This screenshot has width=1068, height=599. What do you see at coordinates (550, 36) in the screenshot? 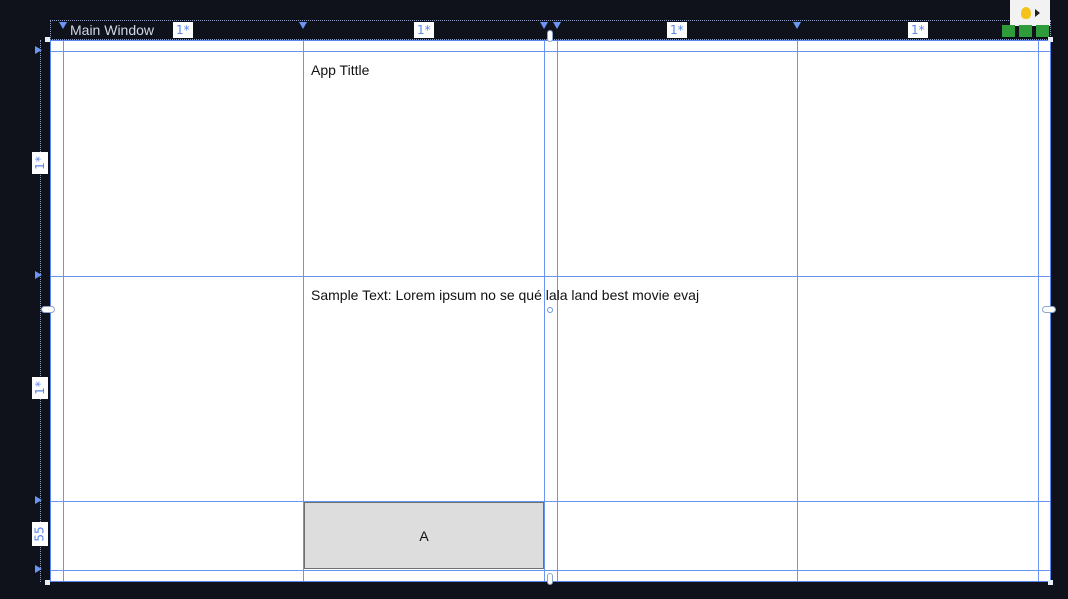
I see `anchor-top-icon` at bounding box center [550, 36].